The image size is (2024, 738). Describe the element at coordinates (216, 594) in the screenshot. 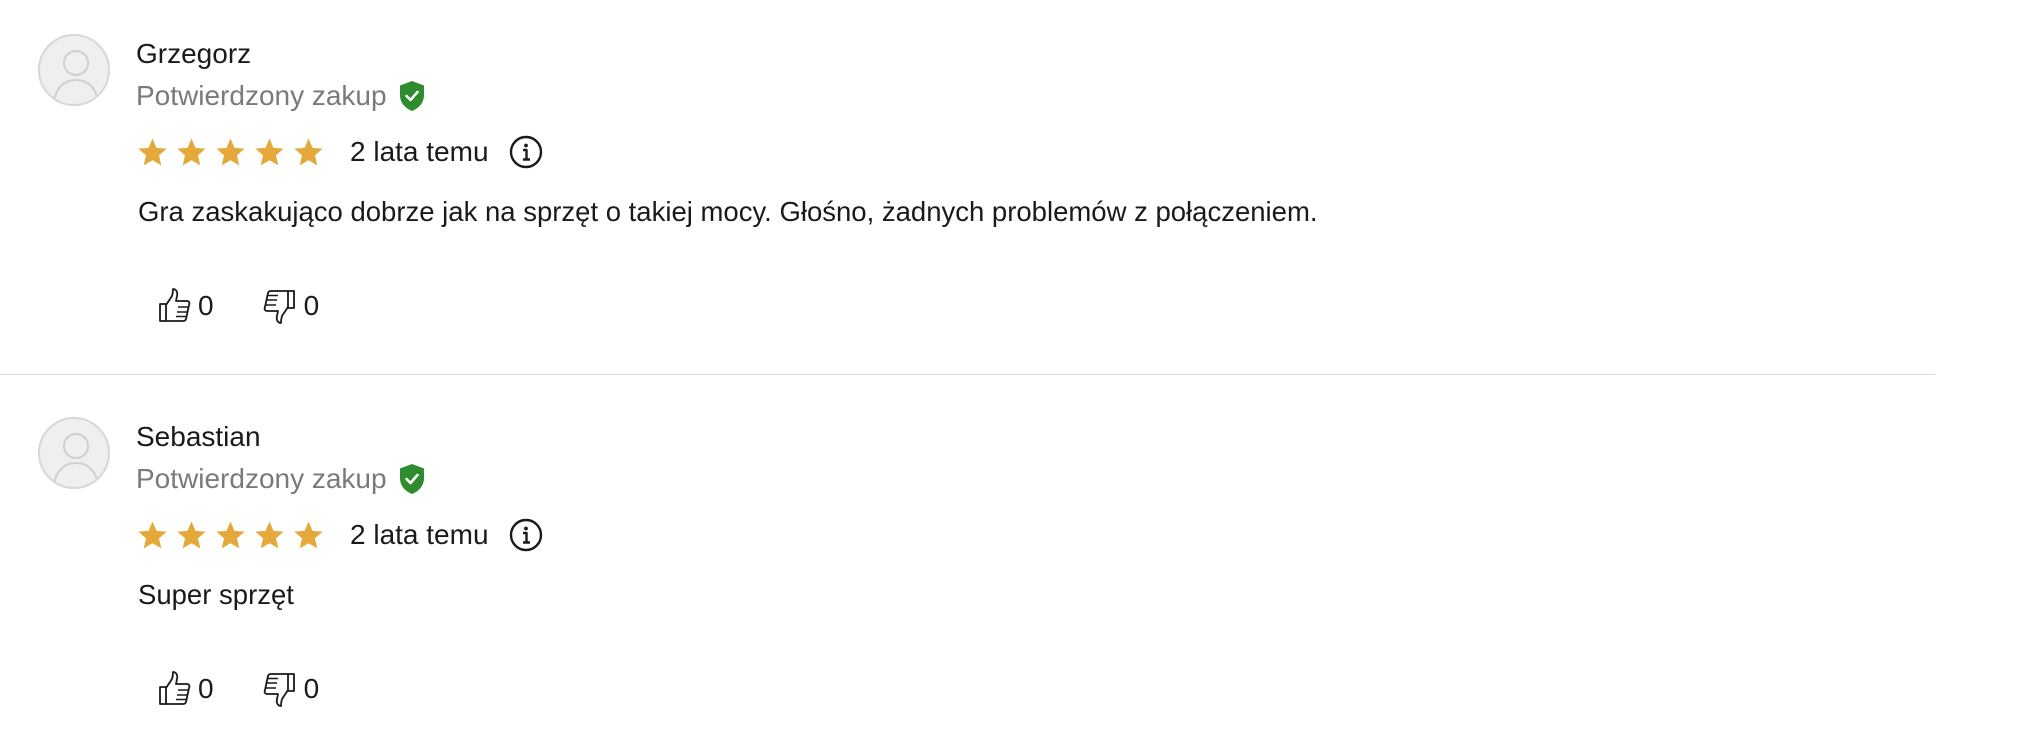

I see `review-text: Super sprzęt` at that location.